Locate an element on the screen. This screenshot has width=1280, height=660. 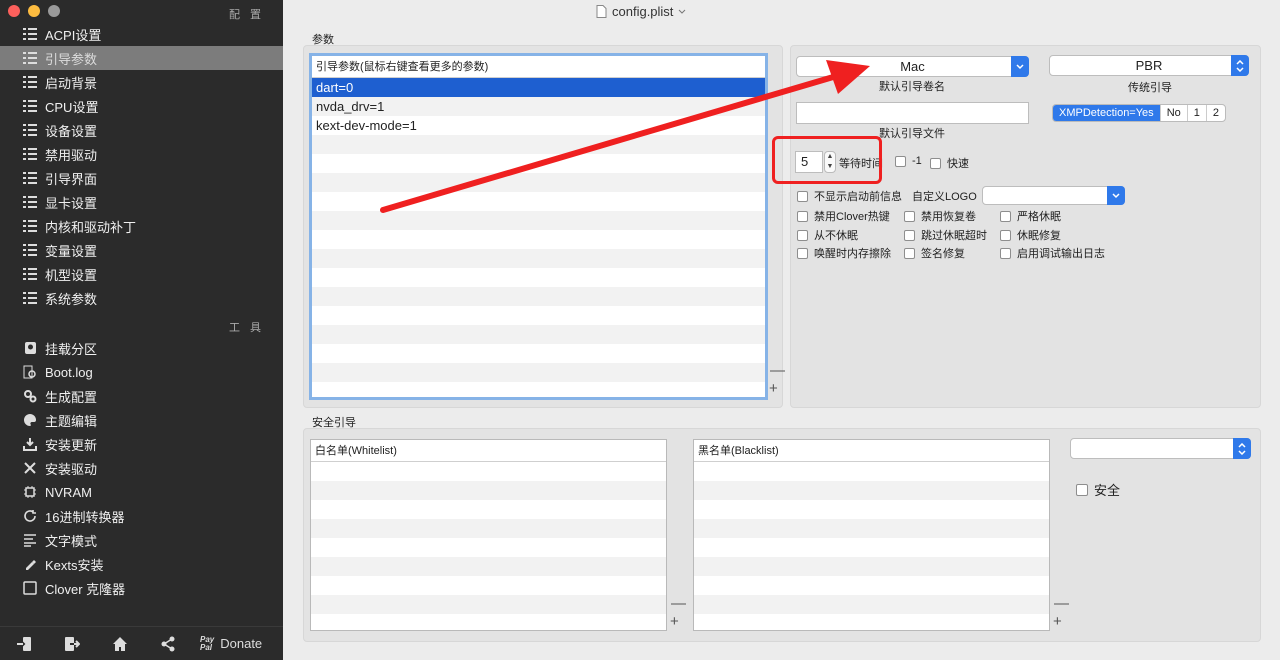
option-checkbox: 唤醒时内存擦除 is located at coordinates (844, 253).